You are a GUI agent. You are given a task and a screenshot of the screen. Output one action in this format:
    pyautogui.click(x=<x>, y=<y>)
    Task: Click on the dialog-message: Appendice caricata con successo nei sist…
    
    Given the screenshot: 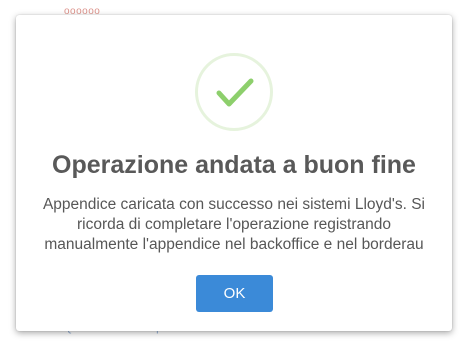 What is the action you would take?
    pyautogui.click(x=234, y=225)
    